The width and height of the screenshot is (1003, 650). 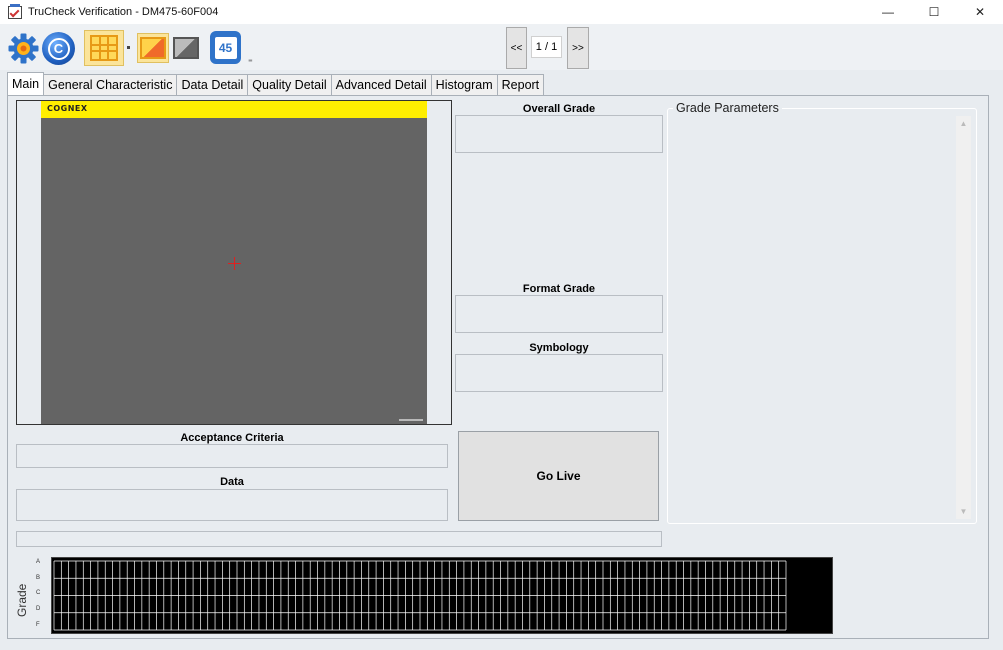 What do you see at coordinates (339, 539) in the screenshot?
I see `progress-bar` at bounding box center [339, 539].